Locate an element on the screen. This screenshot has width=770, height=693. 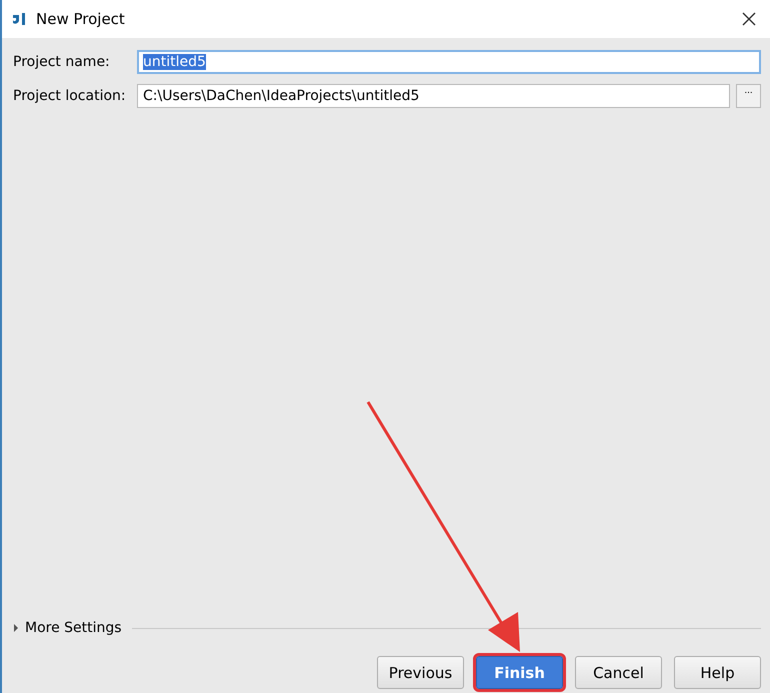
dialog-button: Help is located at coordinates (717, 672).